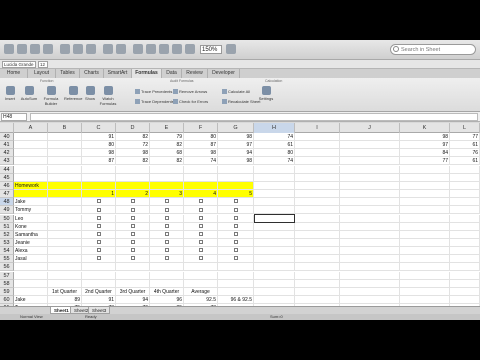 The height and width of the screenshot is (360, 480). Describe the element at coordinates (31, 194) in the screenshot. I see `cell-a47` at that location.